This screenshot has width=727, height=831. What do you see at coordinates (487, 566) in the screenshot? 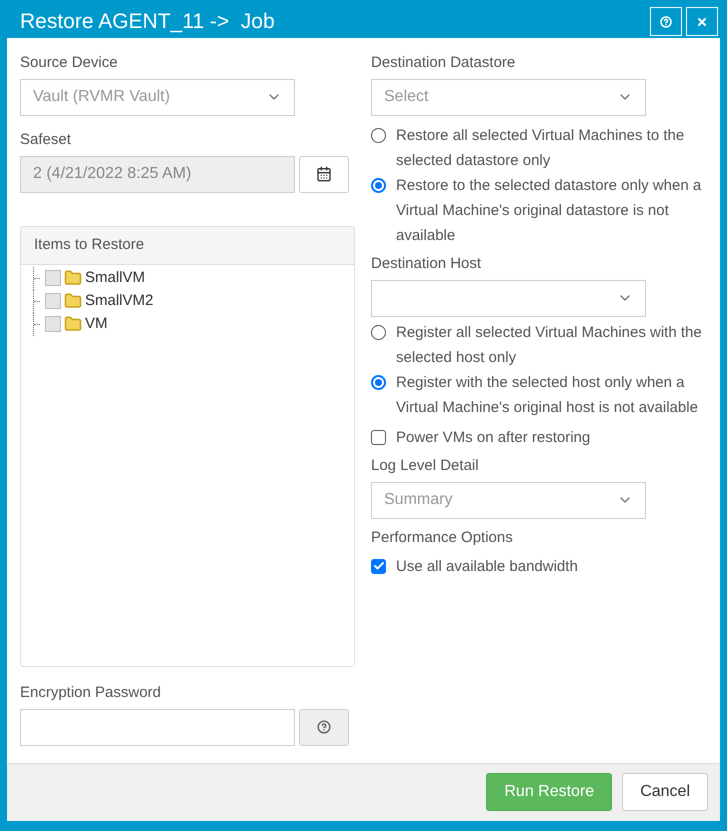
I see `checkbox-label: Use all available bandwidth` at bounding box center [487, 566].